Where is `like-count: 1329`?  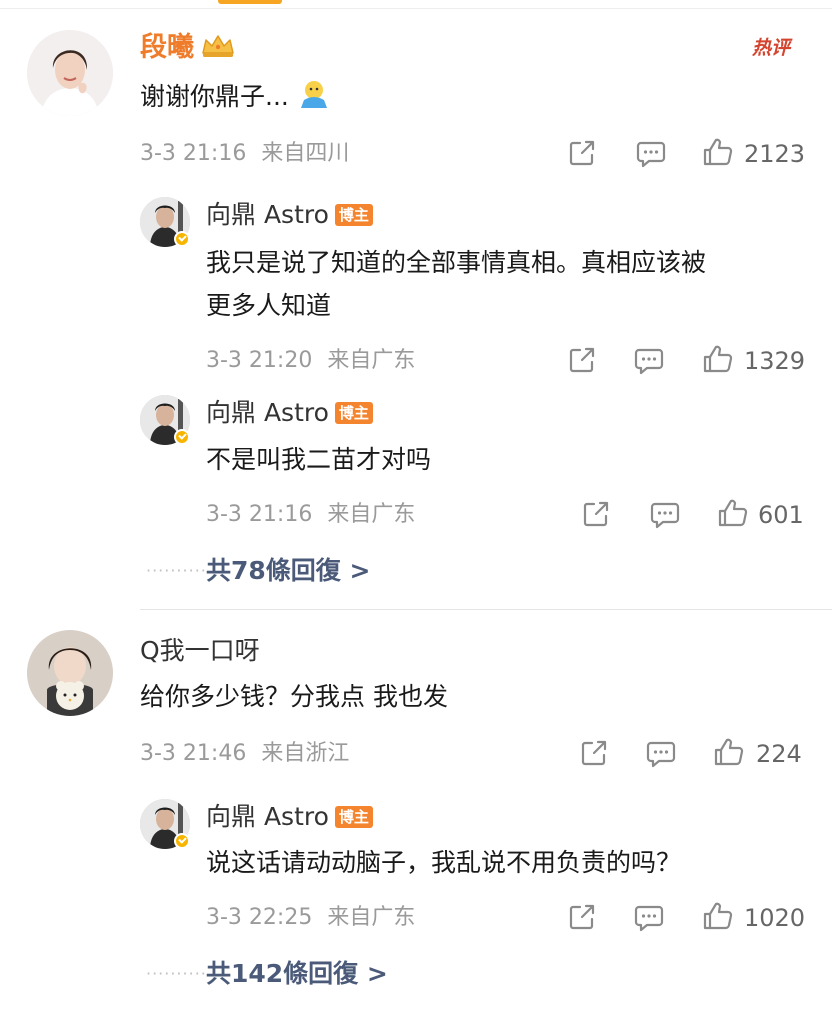
like-count: 1329 is located at coordinates (775, 361).